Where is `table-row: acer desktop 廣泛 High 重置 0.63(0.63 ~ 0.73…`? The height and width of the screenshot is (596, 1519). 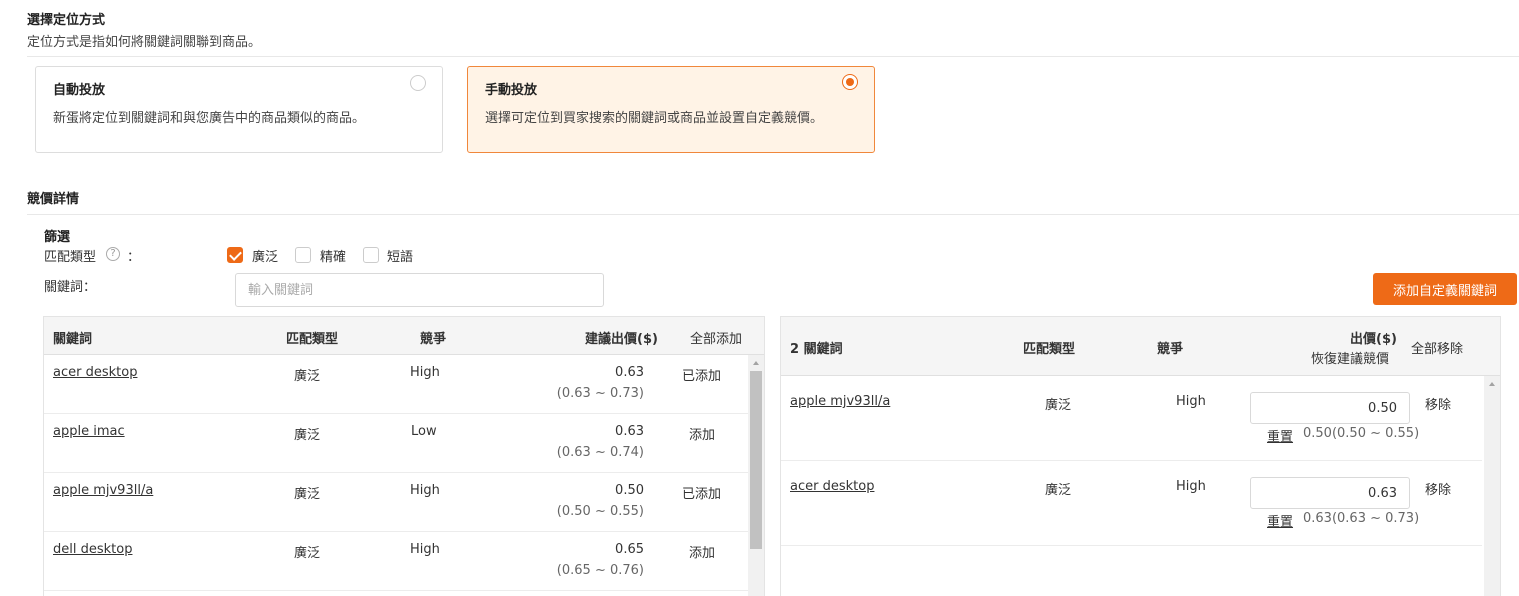
table-row: acer desktop 廣泛 High 重置 0.63(0.63 ~ 0.73… is located at coordinates (1131, 503).